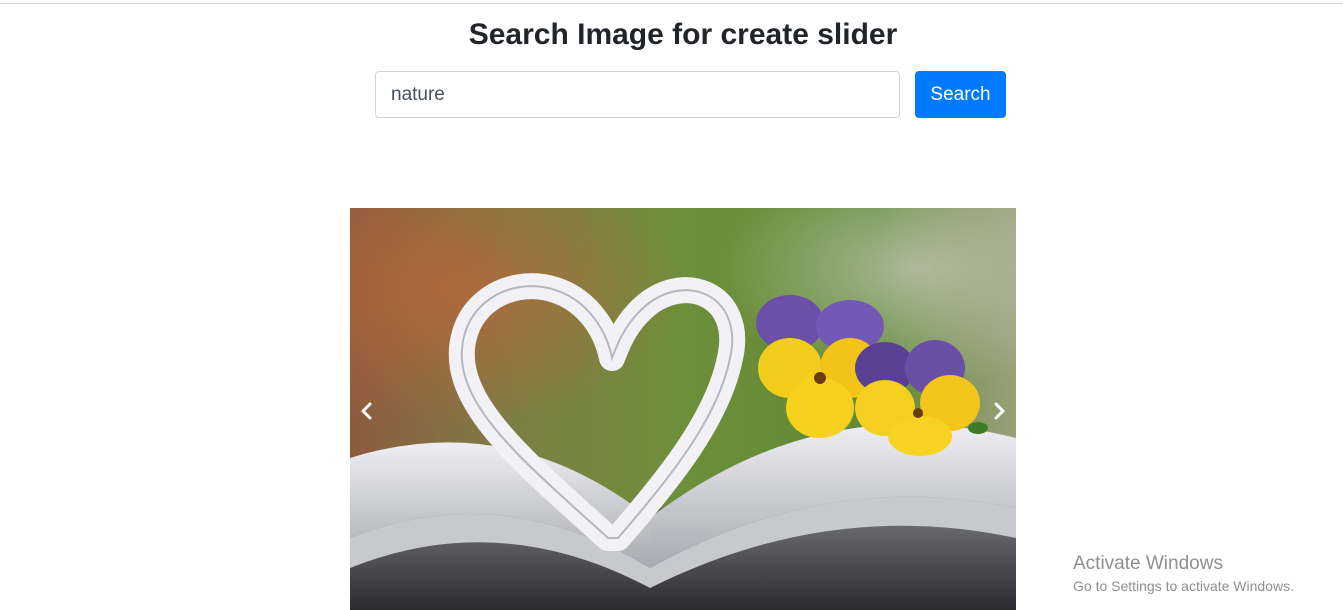  What do you see at coordinates (1148, 563) in the screenshot?
I see `watermark-title: Activate Windows` at bounding box center [1148, 563].